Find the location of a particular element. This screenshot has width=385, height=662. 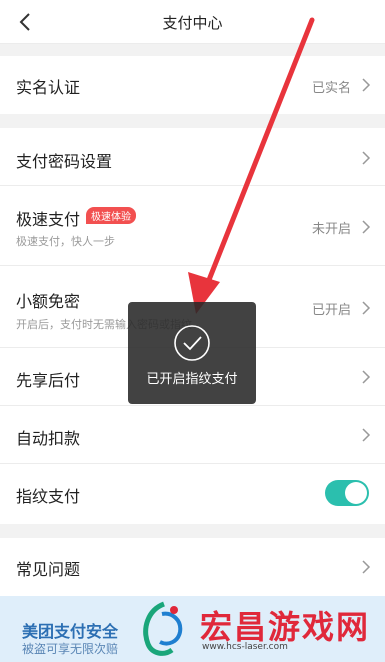

top-bar: 支付中心 is located at coordinates (192, 22).